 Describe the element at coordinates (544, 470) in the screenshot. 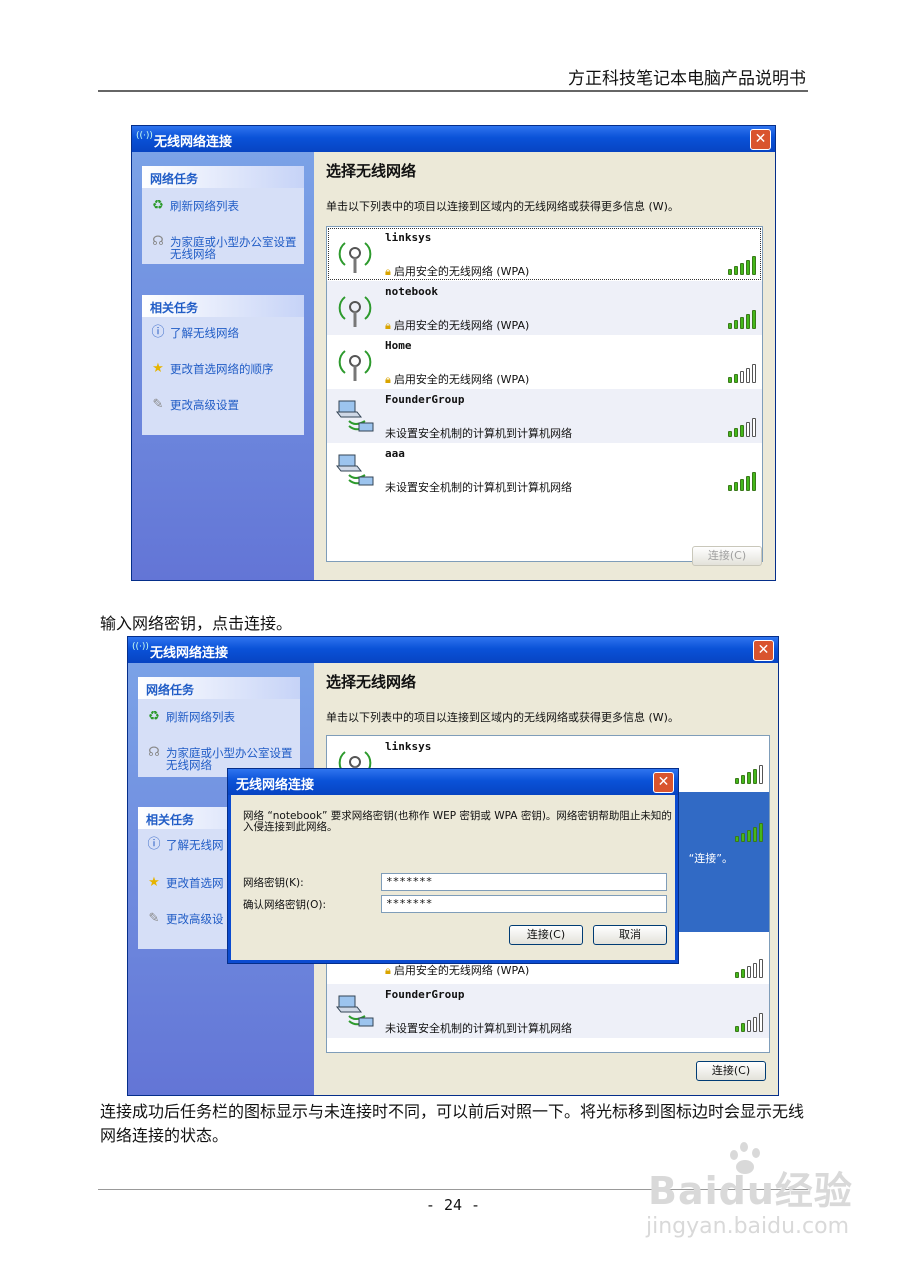

I see `network-row-aaa: aaa 未设置安全机制的计算机到计算机网络` at that location.